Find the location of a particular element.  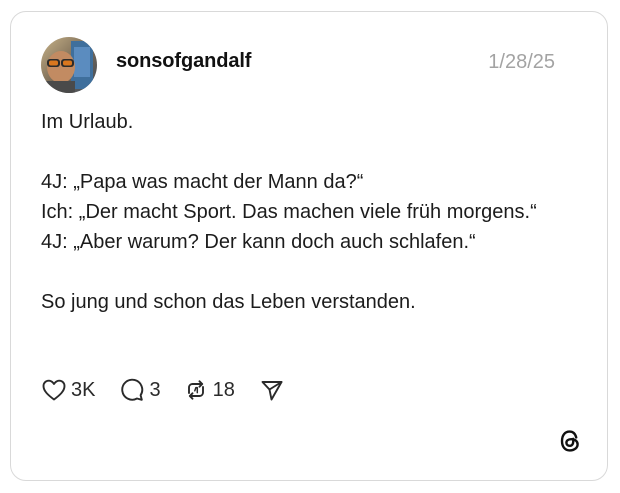

repost-count: 18 is located at coordinates (223, 389).